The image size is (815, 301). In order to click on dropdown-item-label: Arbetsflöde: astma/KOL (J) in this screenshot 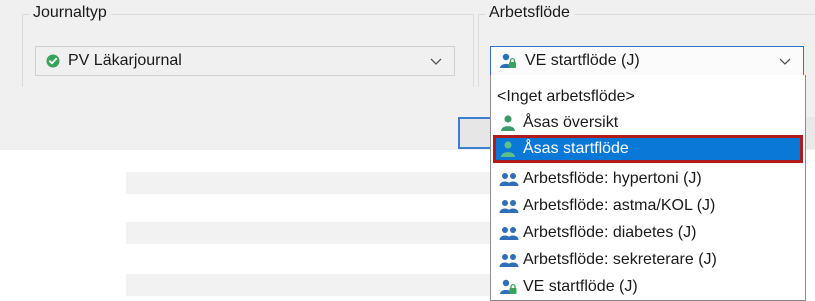, I will do `click(619, 205)`.